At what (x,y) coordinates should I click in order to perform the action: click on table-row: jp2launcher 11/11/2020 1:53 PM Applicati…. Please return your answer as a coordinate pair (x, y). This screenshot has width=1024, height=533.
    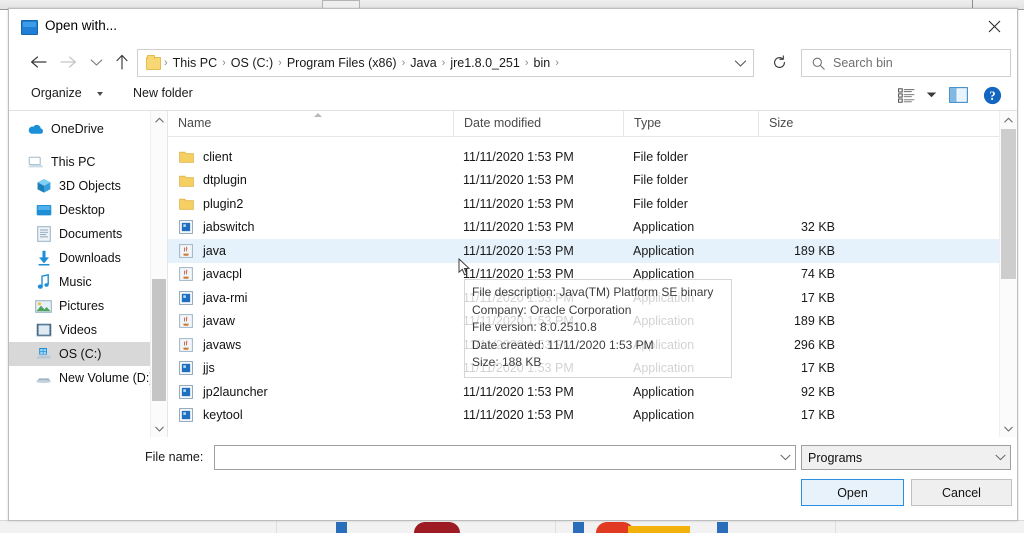
    Looking at the image, I should click on (592, 392).